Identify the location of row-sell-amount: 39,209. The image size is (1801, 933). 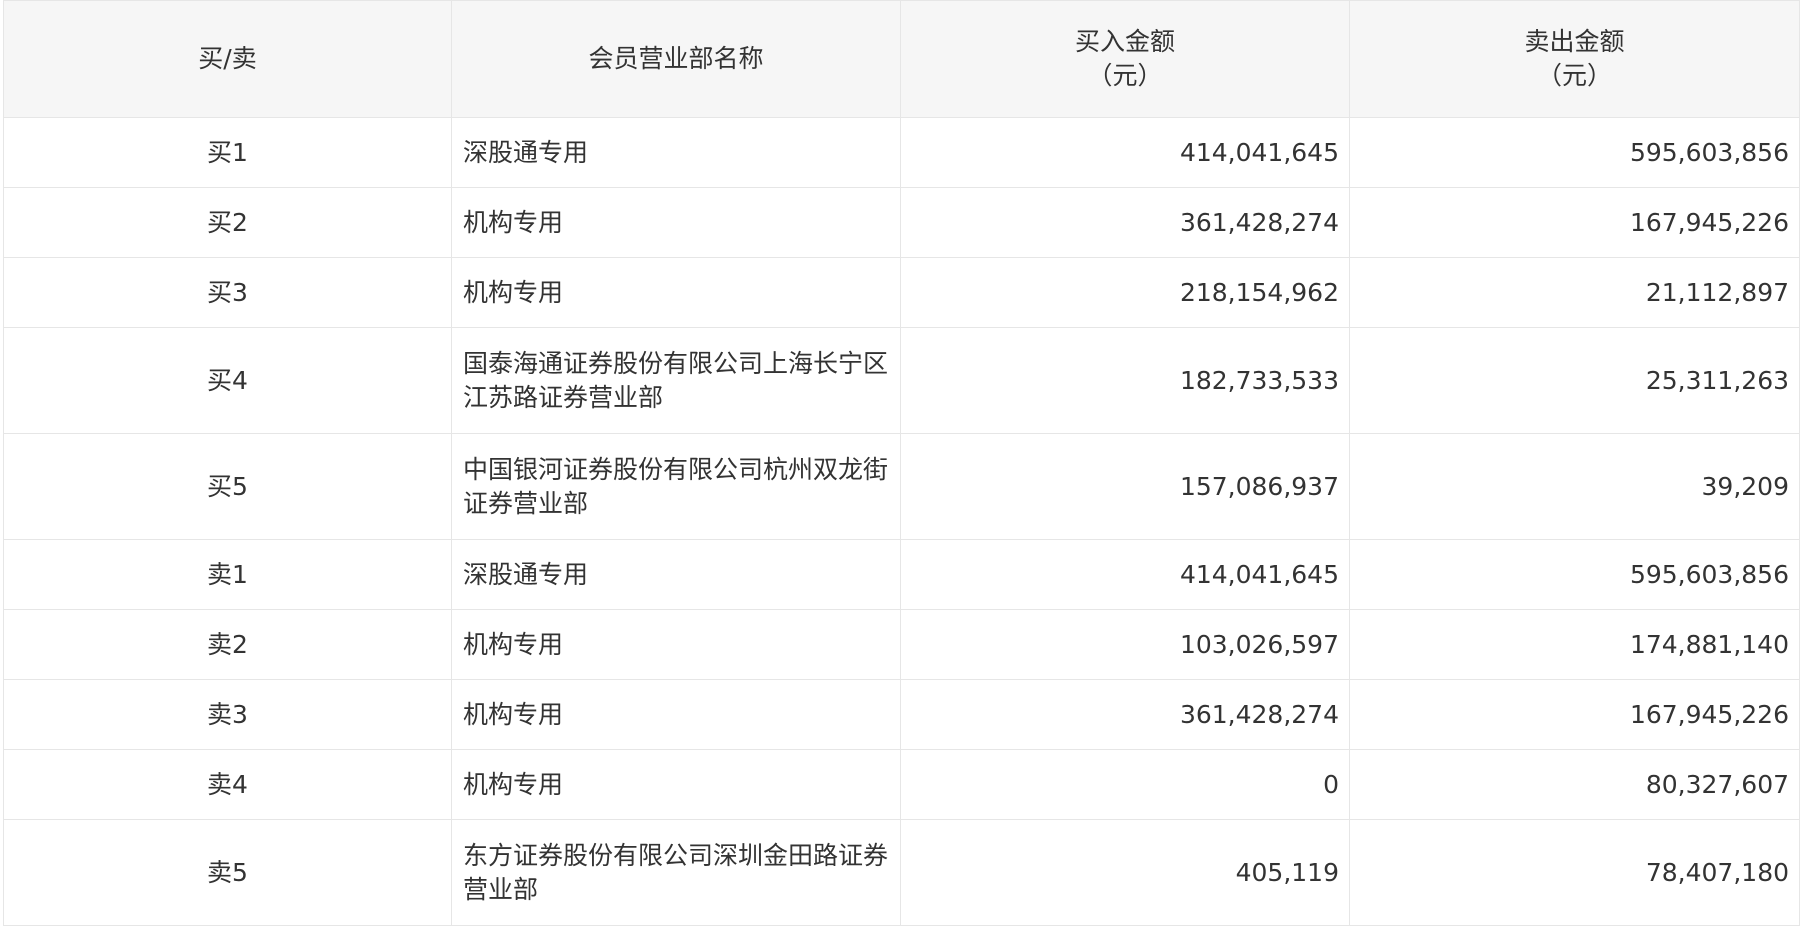
(1574, 486).